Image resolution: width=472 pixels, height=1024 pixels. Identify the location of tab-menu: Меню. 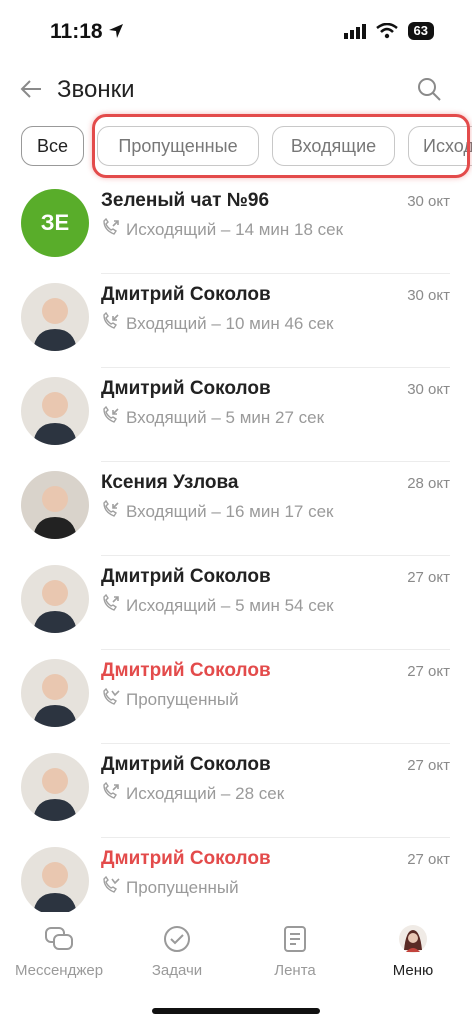
(413, 950).